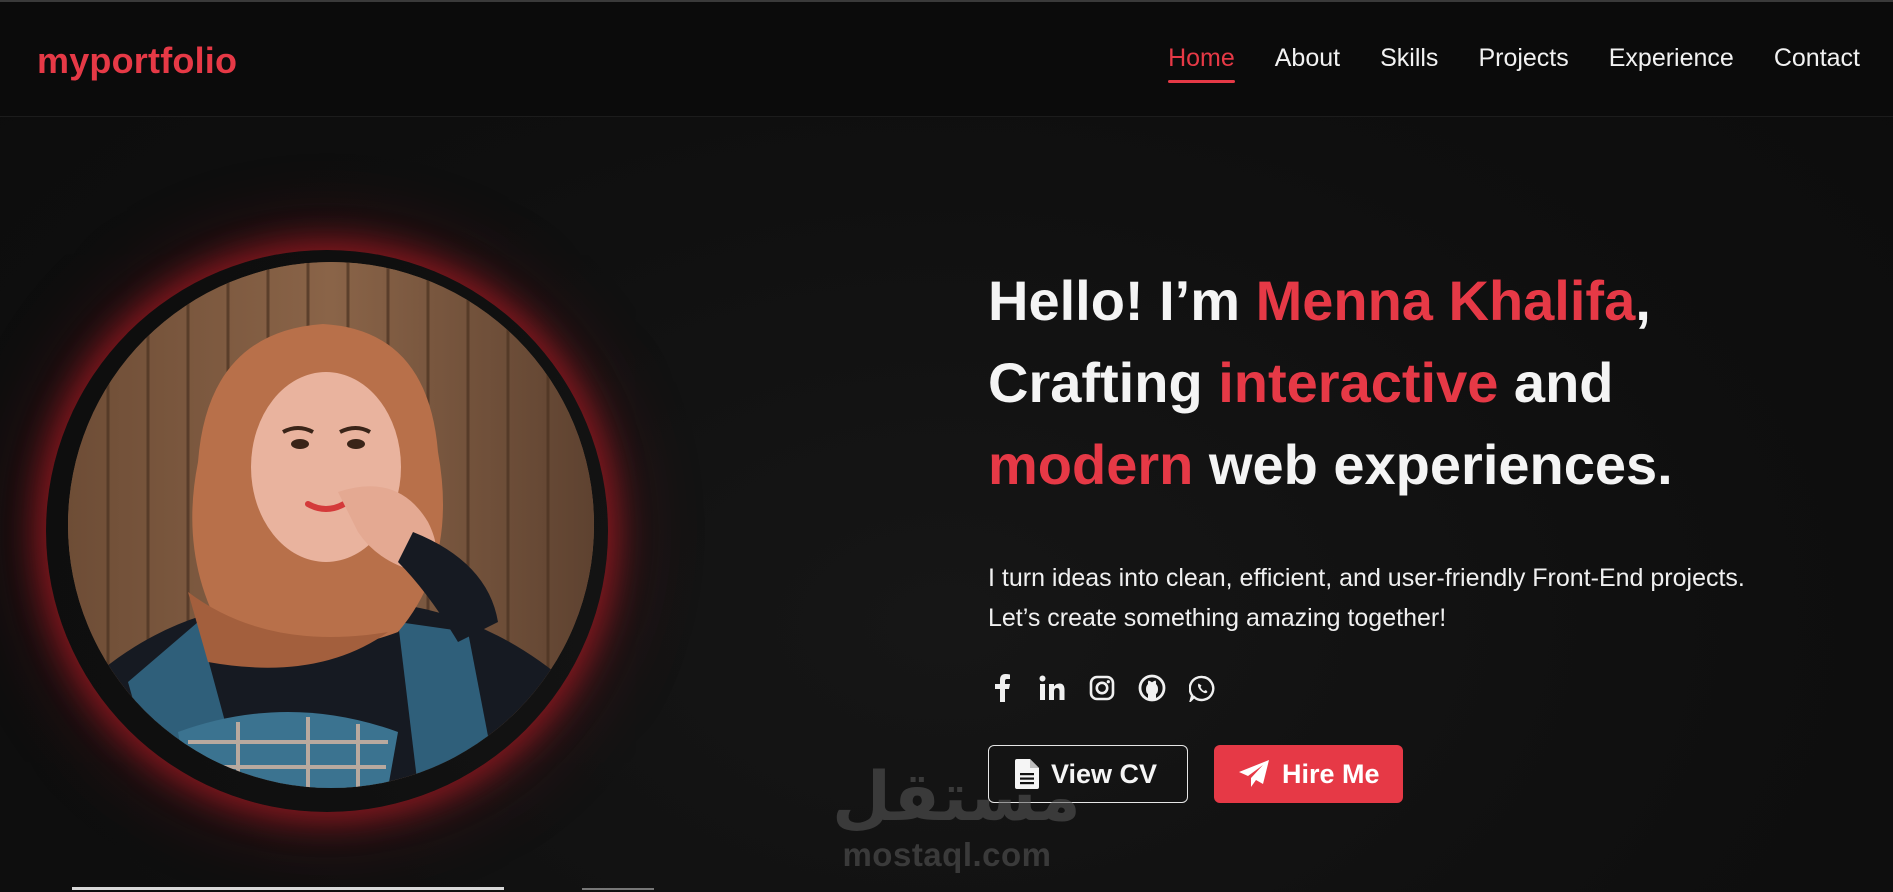 The height and width of the screenshot is (892, 1893). What do you see at coordinates (137, 61) in the screenshot?
I see `site-logo: myportfolio` at bounding box center [137, 61].